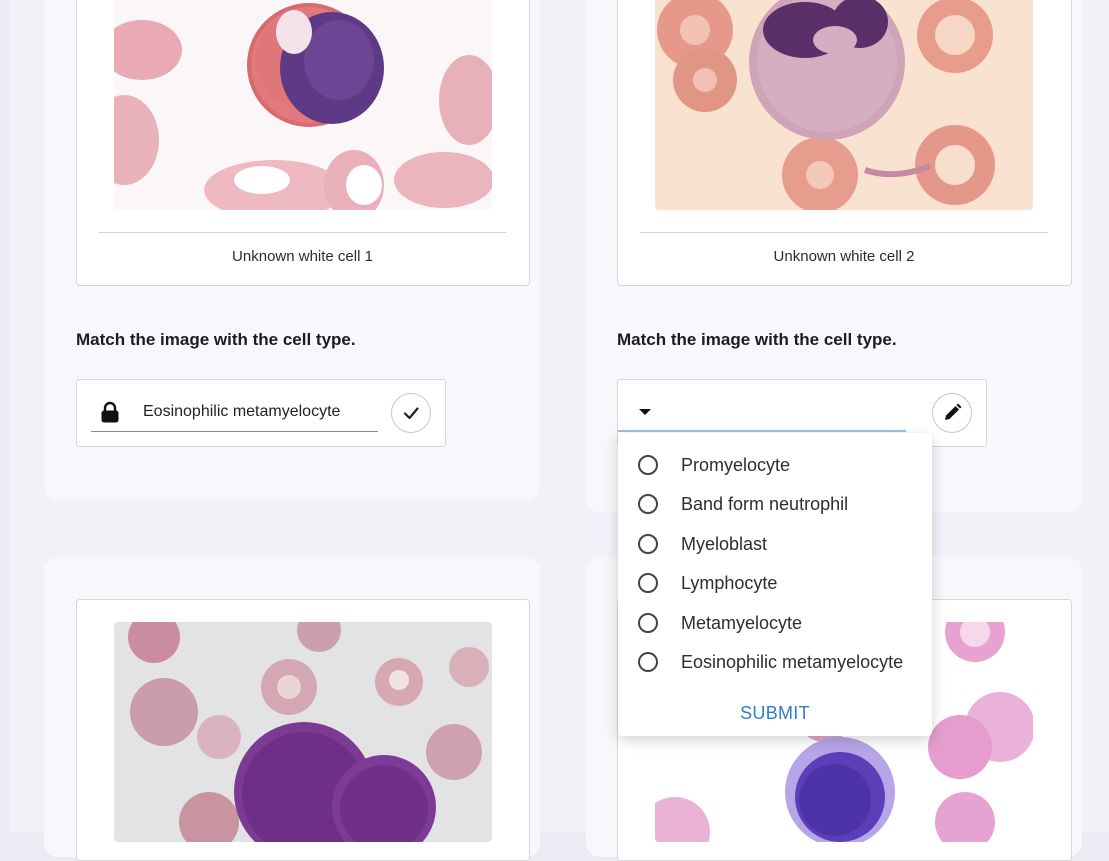 This screenshot has width=1109, height=861. What do you see at coordinates (844, 256) in the screenshot?
I see `image-caption-2: Unknown white cell 2` at bounding box center [844, 256].